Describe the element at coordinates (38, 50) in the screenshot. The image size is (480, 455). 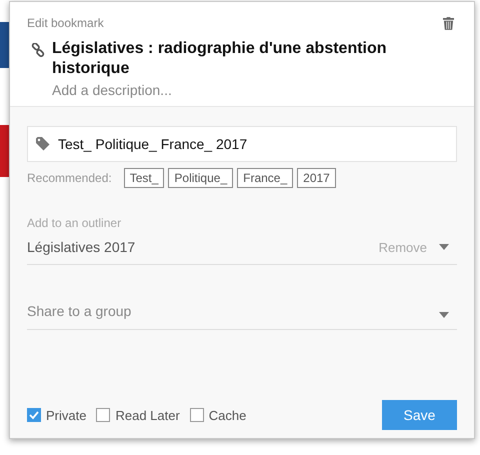
I see `link-icon` at that location.